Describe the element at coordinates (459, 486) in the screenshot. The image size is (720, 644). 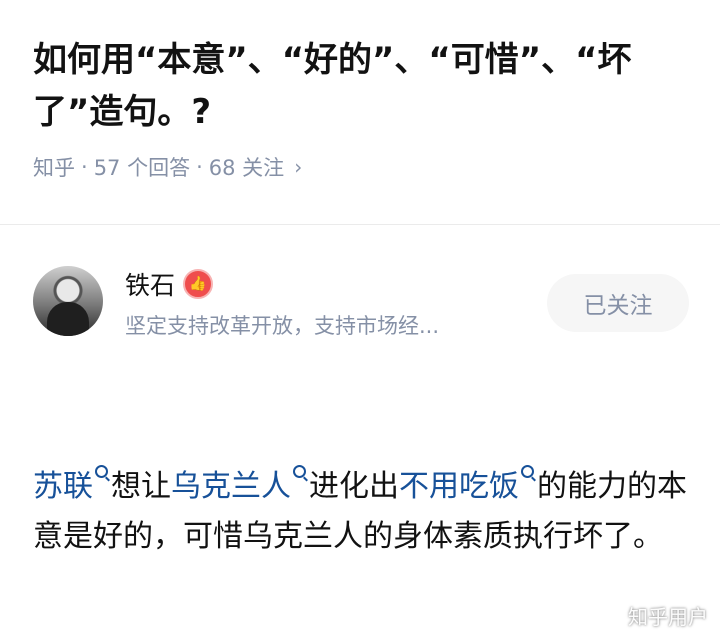
I see `topic-link: 不用吃饭` at that location.